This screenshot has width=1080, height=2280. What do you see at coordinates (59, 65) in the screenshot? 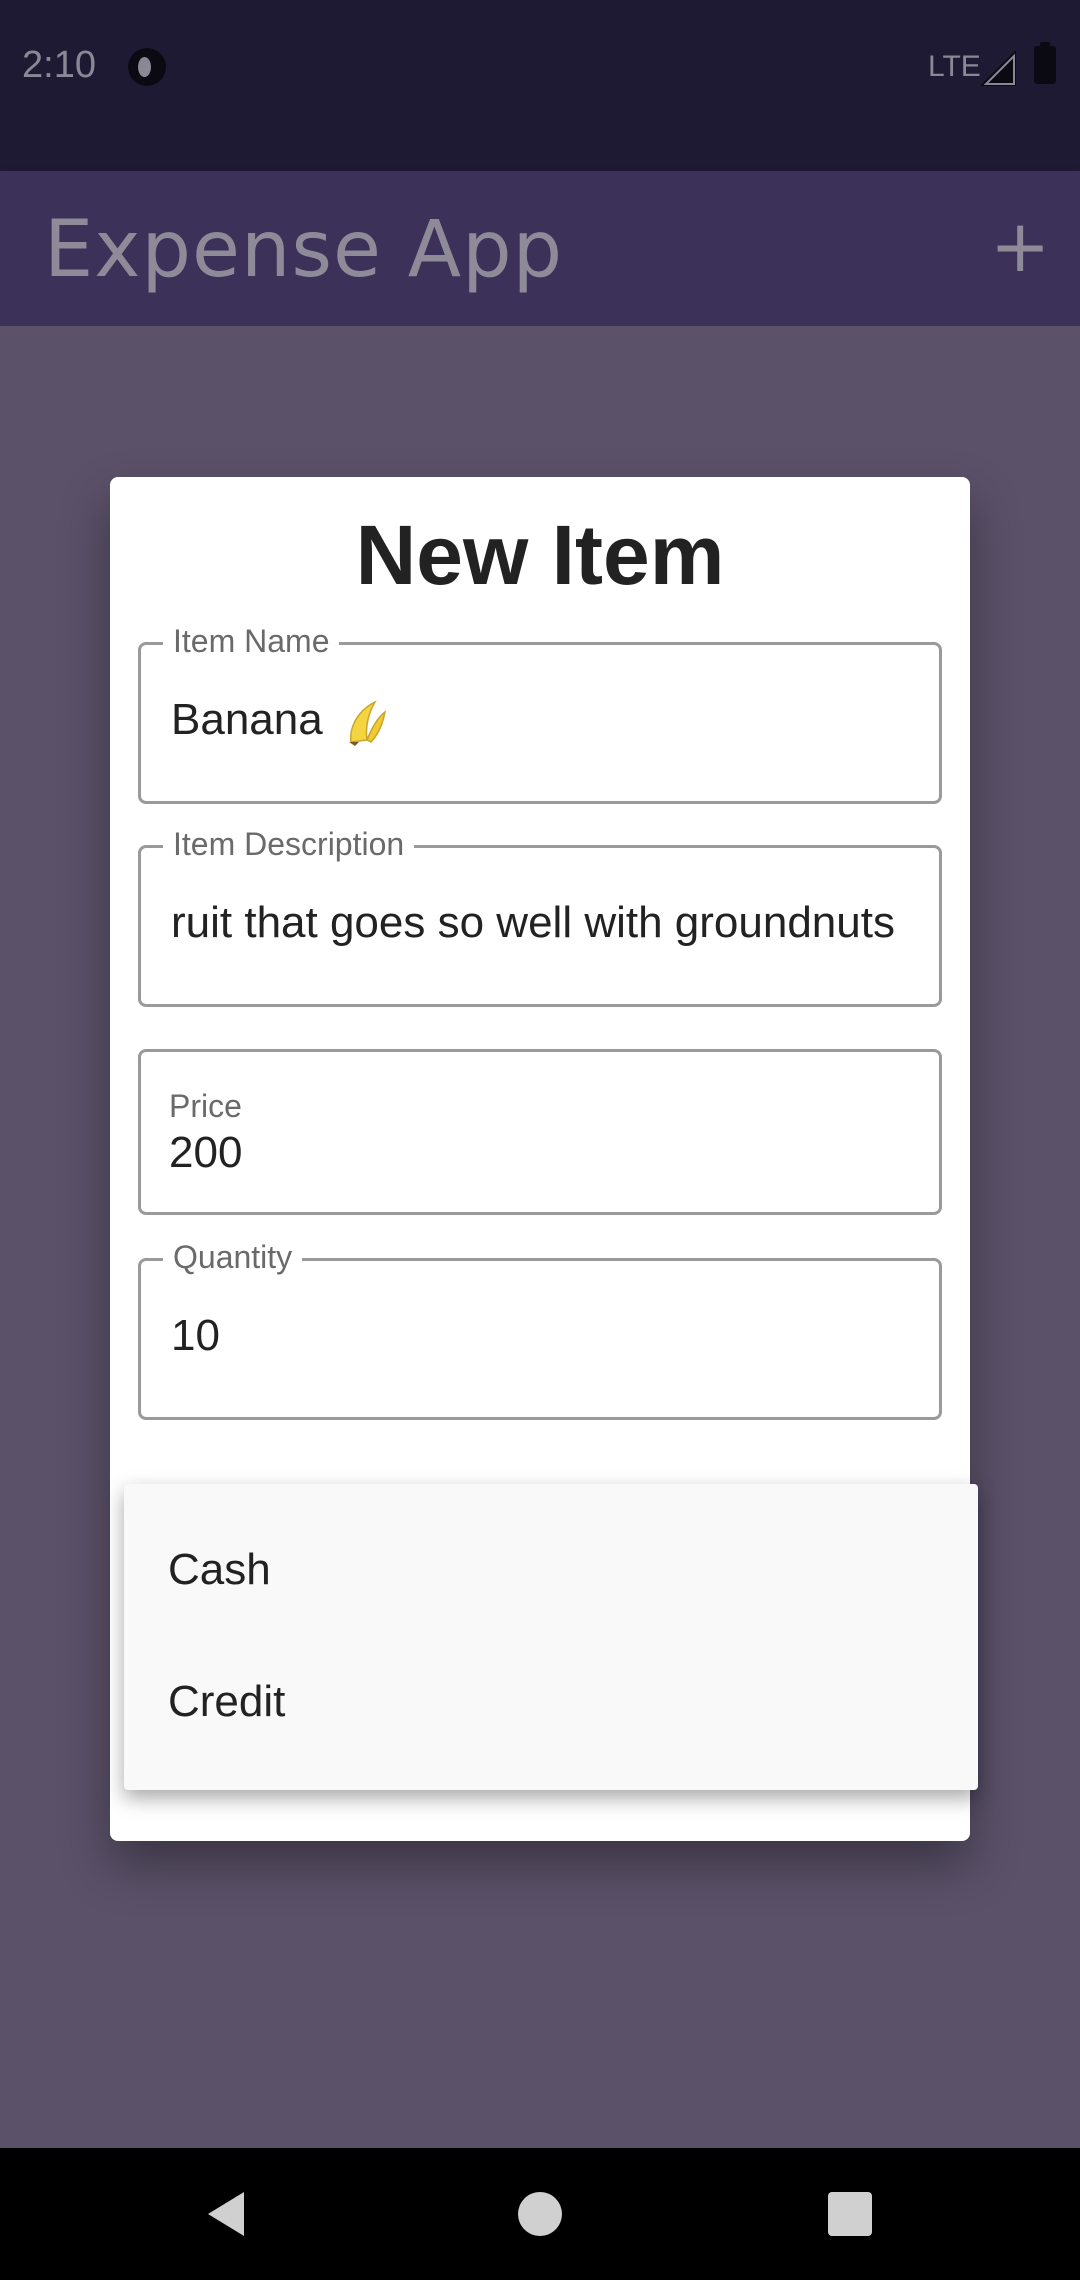
I see `status-time: 2:10` at bounding box center [59, 65].